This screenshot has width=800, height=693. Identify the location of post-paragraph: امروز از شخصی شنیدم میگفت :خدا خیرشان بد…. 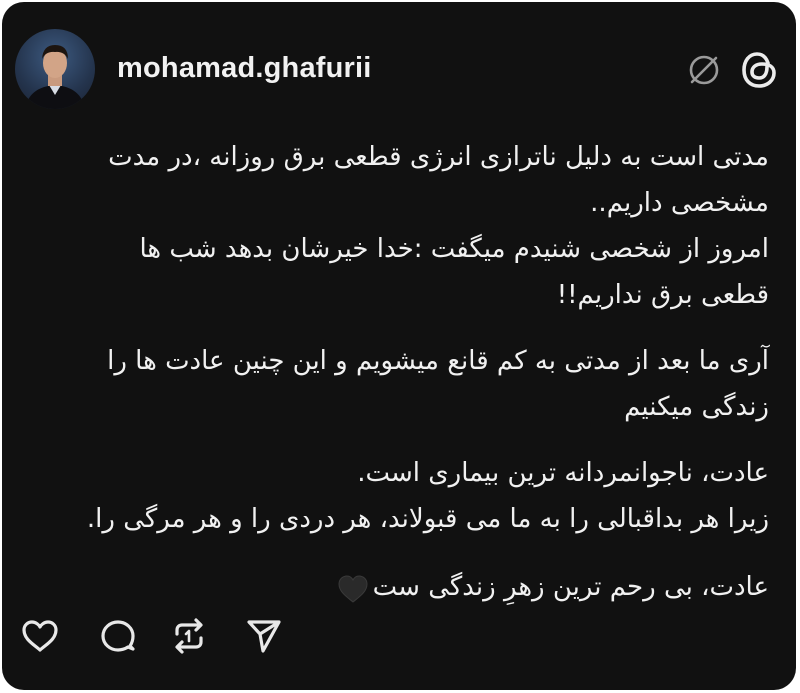
(454, 272).